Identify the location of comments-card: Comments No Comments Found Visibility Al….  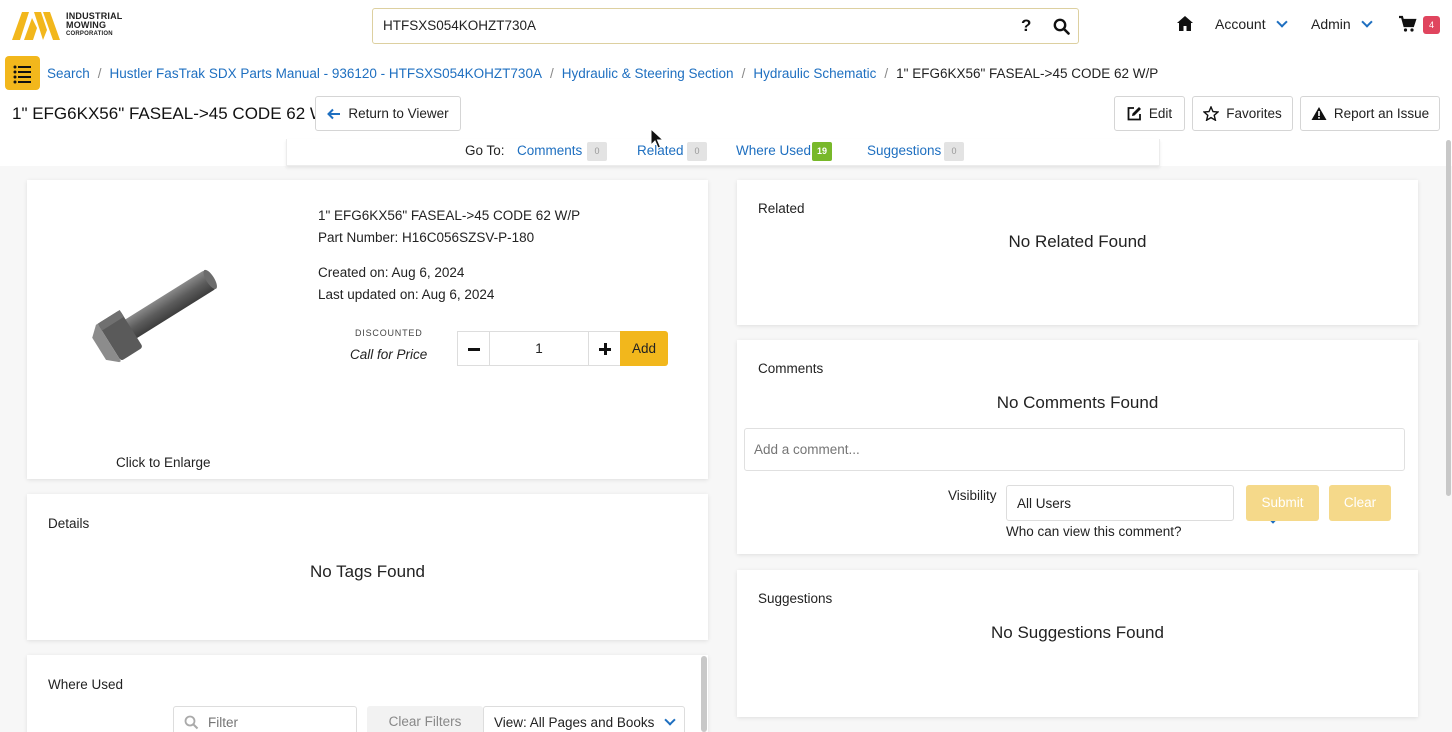
(1077, 447).